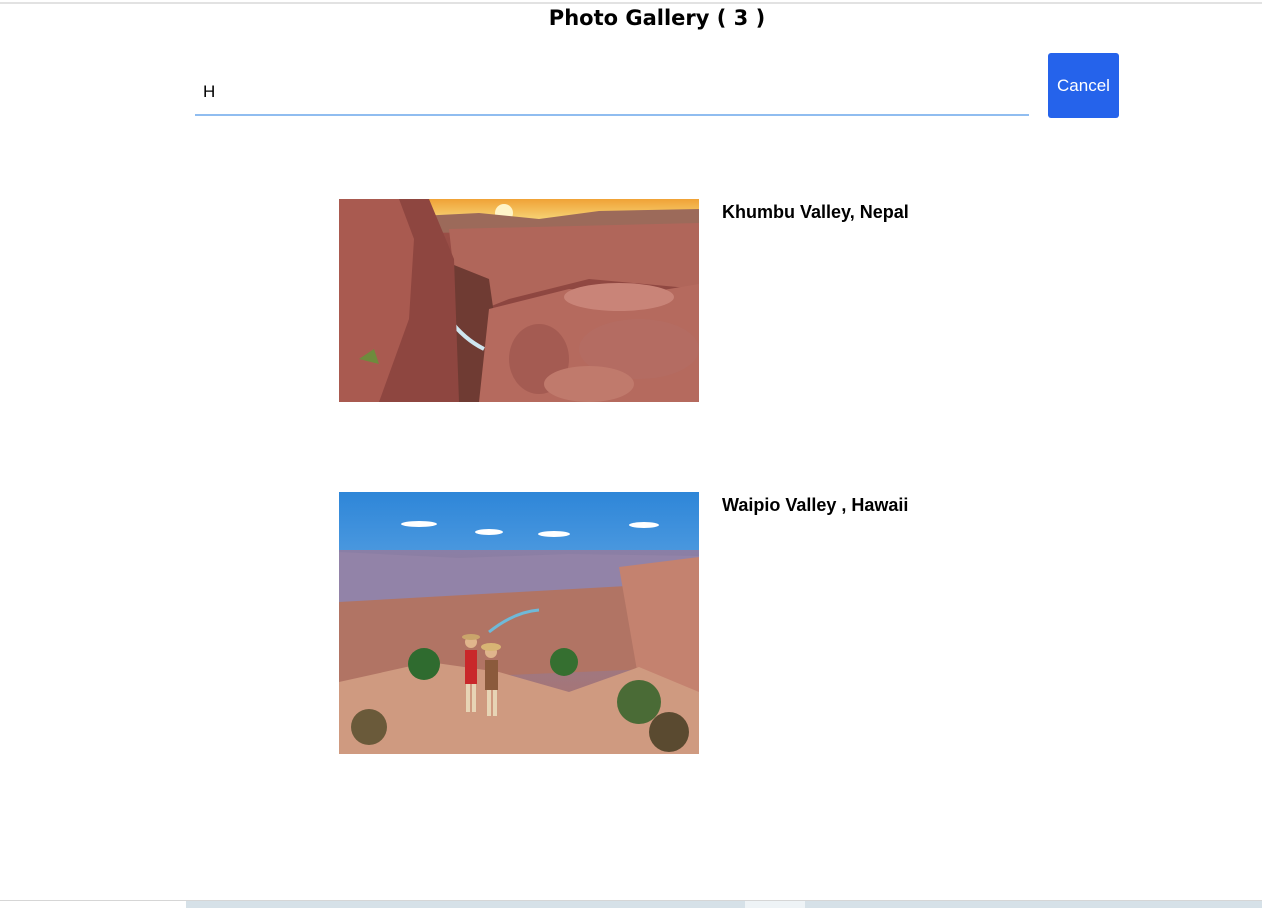  What do you see at coordinates (612, 93) in the screenshot?
I see `search-input` at bounding box center [612, 93].